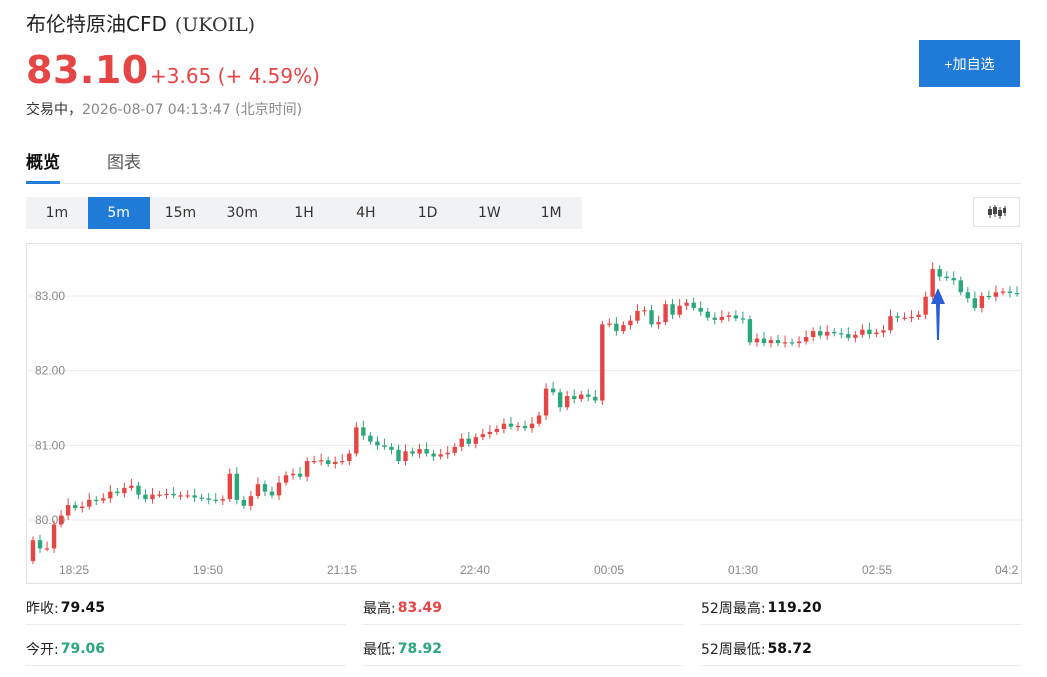 The height and width of the screenshot is (677, 1047). I want to click on period-selector: 1m 5m 15m 30m 1H 4H 1D 1W 1M, so click(304, 213).